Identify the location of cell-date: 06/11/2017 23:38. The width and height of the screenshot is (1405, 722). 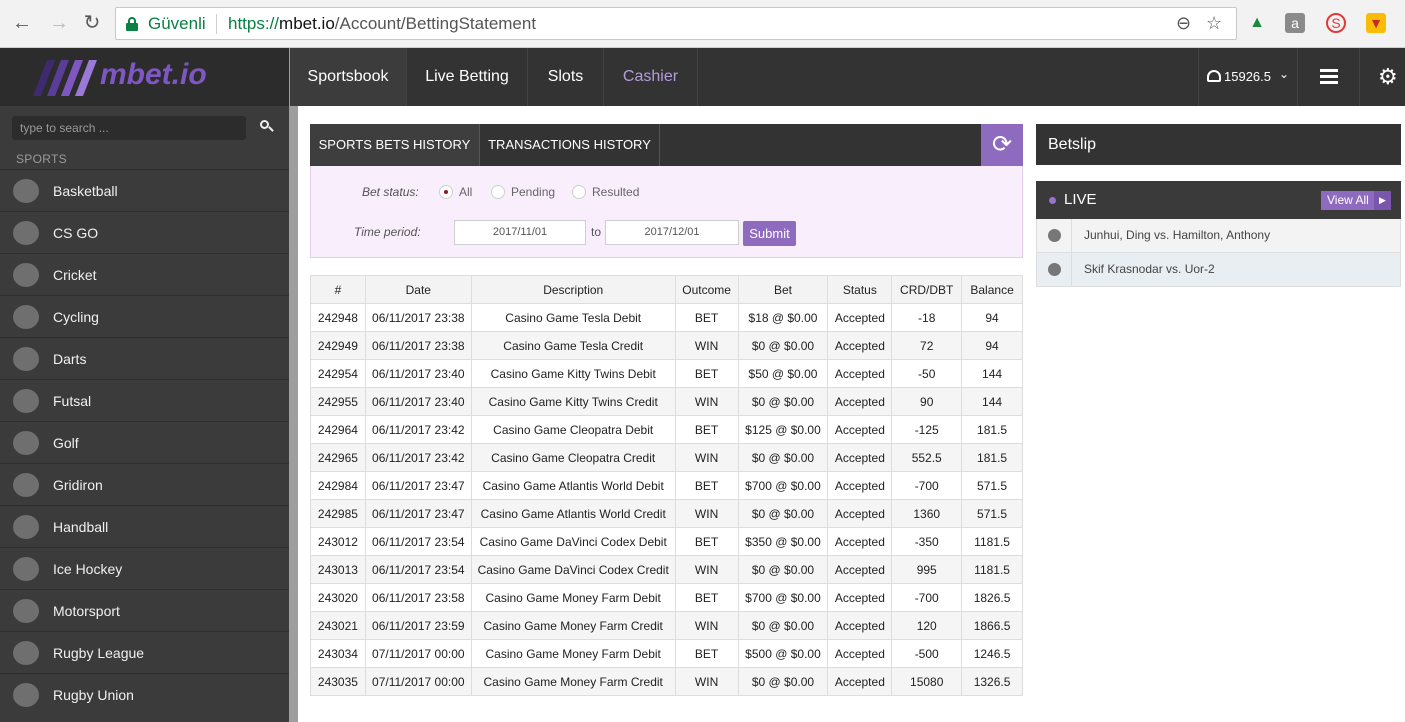
(418, 317).